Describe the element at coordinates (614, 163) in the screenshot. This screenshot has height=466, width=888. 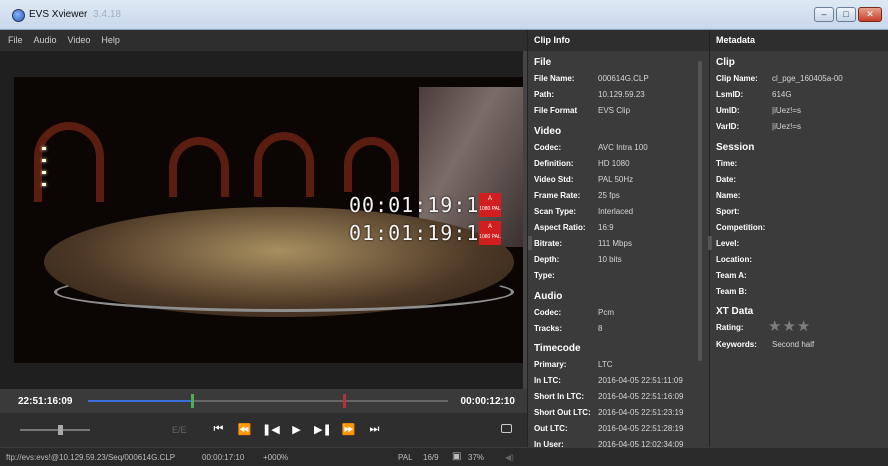
I see `definition-value: HD 1080` at that location.